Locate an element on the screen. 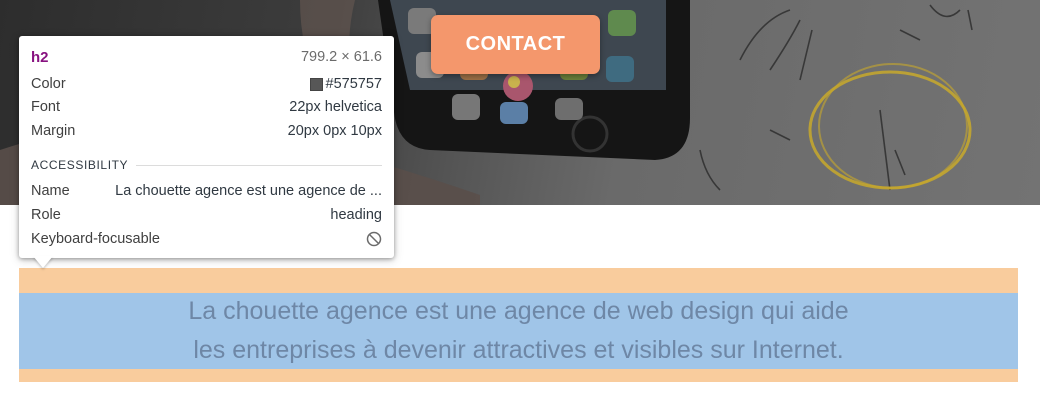 The image size is (1040, 406). font-row: Font 22px helvetica is located at coordinates (206, 107).